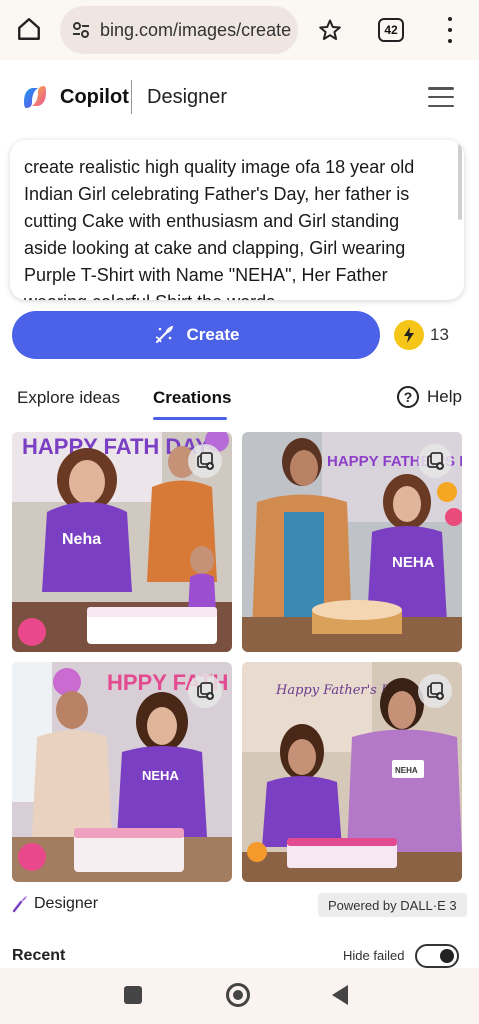 The width and height of the screenshot is (479, 1024). Describe the element at coordinates (441, 97) in the screenshot. I see `menu-icon` at that location.